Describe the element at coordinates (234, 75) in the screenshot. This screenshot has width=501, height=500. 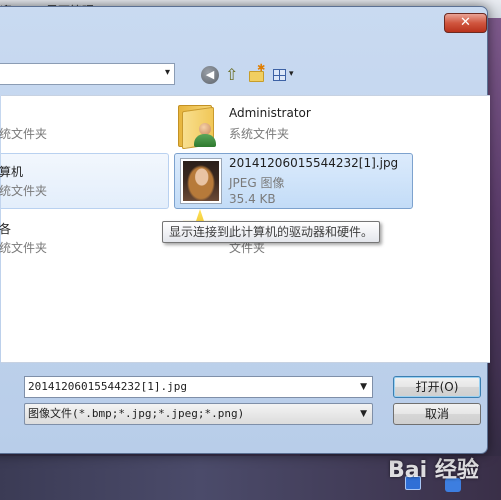
I see `up-folder-icon: ⇧` at that location.